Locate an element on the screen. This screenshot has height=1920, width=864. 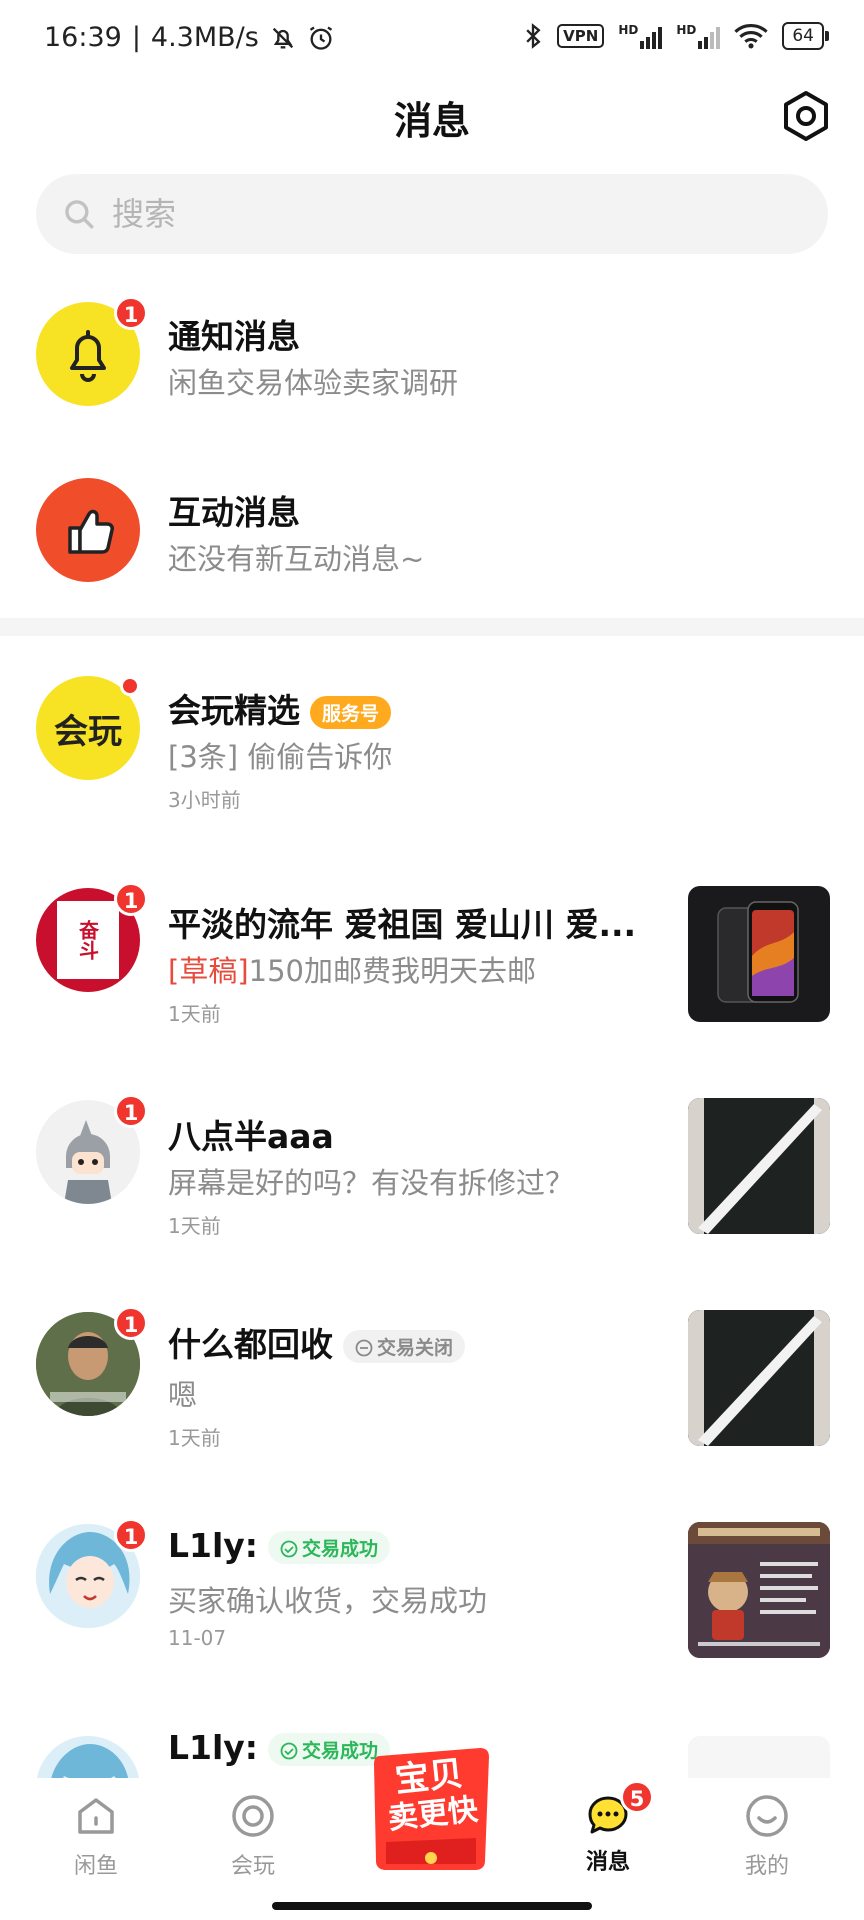
signal-2-icon: HD is located at coordinates (698, 36).